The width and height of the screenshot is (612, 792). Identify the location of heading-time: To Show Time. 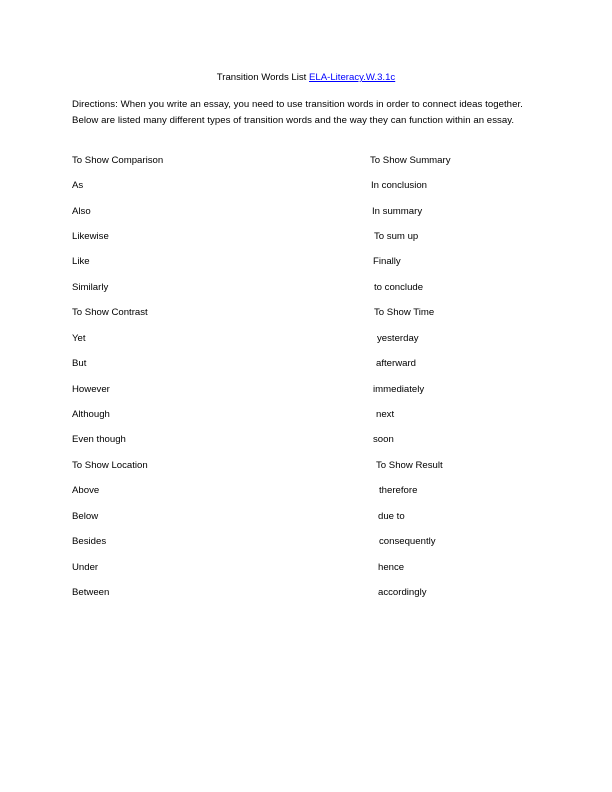
(404, 312).